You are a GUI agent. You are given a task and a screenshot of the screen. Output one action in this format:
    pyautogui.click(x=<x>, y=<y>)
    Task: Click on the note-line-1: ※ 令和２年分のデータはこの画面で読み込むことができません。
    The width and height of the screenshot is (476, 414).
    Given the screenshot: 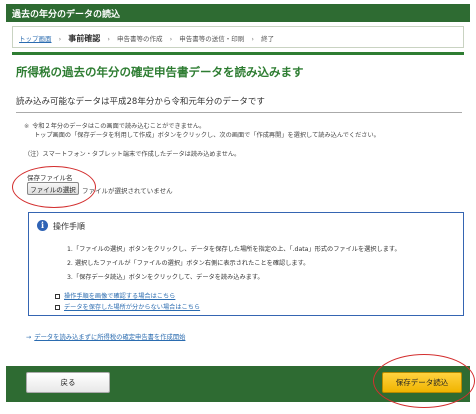 What is the action you would take?
    pyautogui.click(x=114, y=125)
    